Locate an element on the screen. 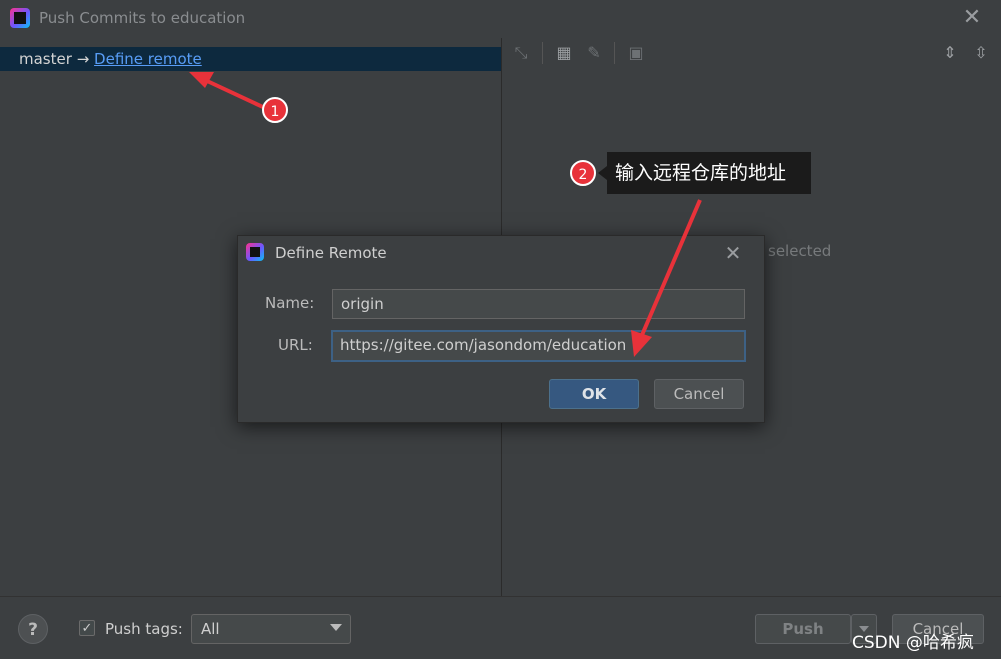 This screenshot has height=659, width=1001. annotation-badge-2: 2 is located at coordinates (583, 173).